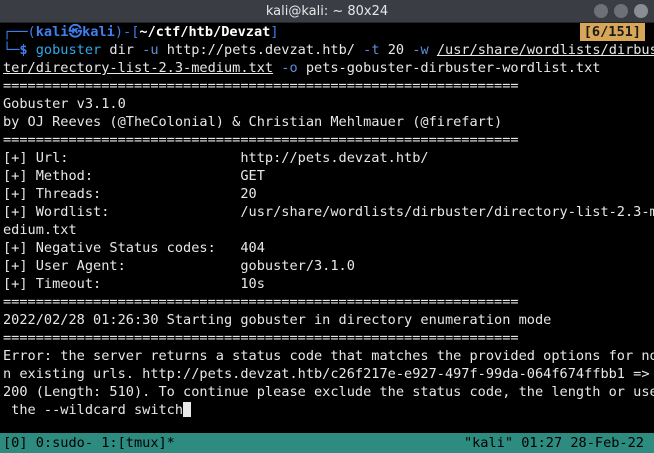  I want to click on command-arg: dir, so click(122, 50).